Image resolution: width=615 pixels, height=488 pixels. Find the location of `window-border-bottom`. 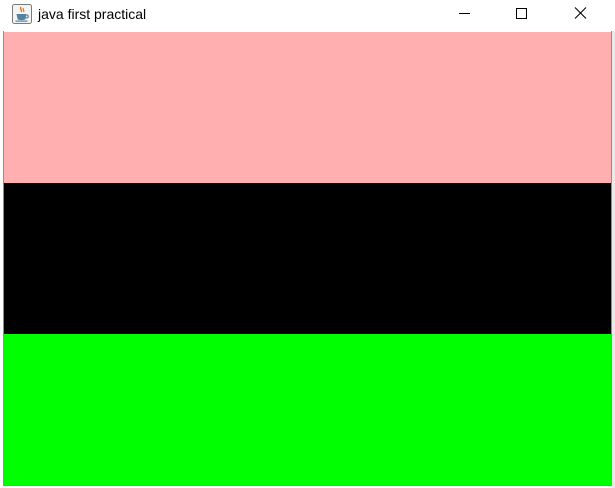

window-border-bottom is located at coordinates (307, 485).